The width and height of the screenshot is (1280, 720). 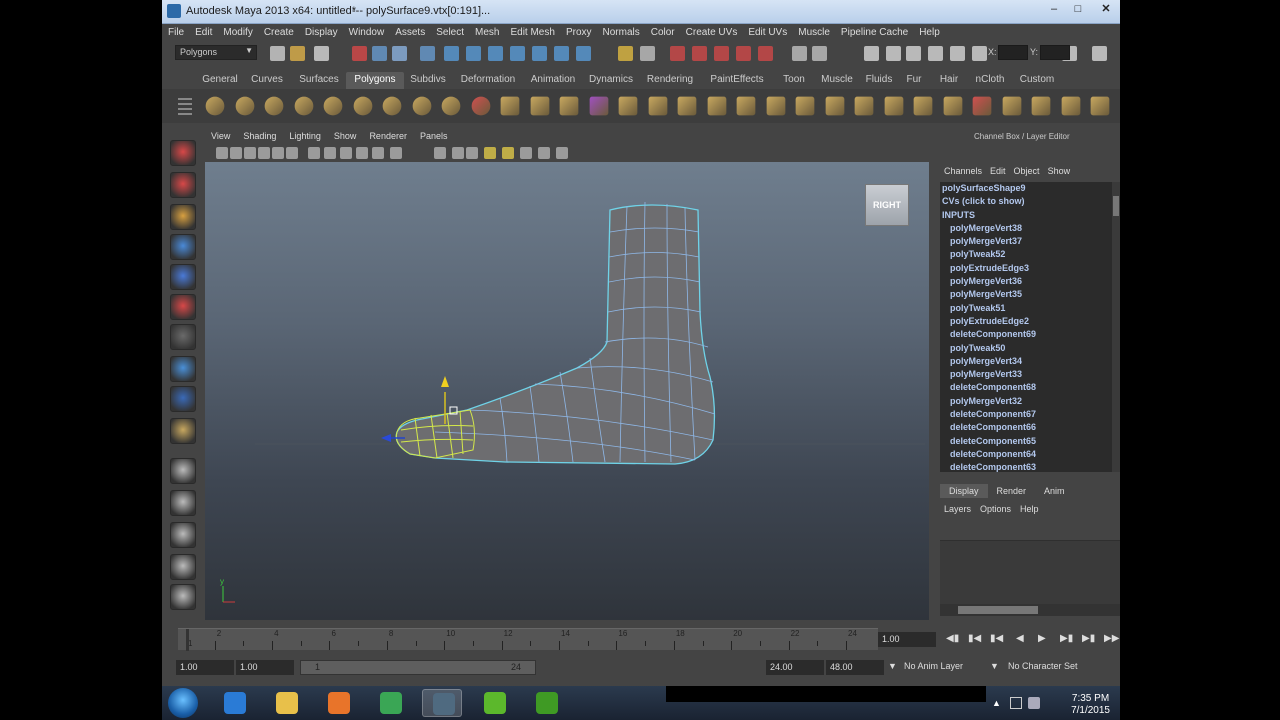 I want to click on tray-expand-icon: ▲, so click(x=996, y=703).